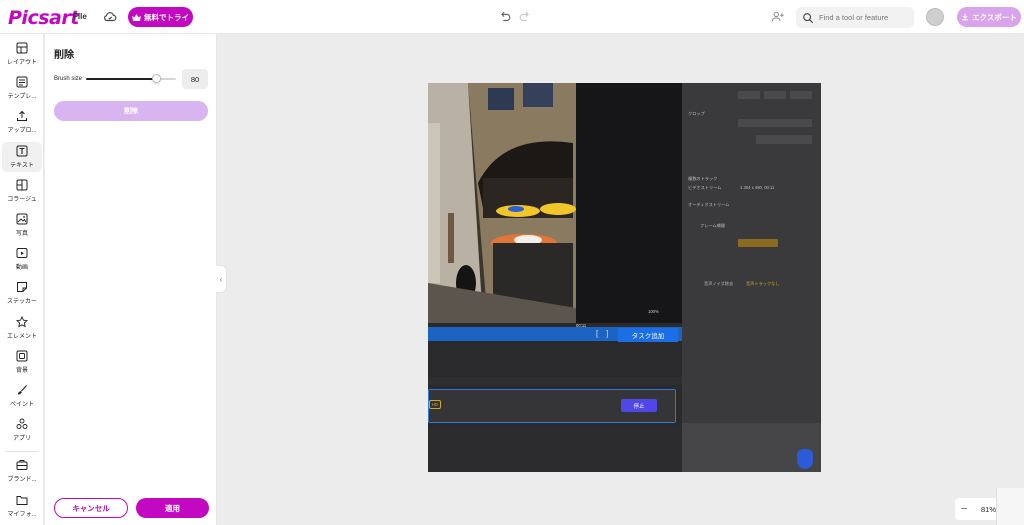 The width and height of the screenshot is (1024, 525). I want to click on export-button: エクスポート, so click(989, 17).